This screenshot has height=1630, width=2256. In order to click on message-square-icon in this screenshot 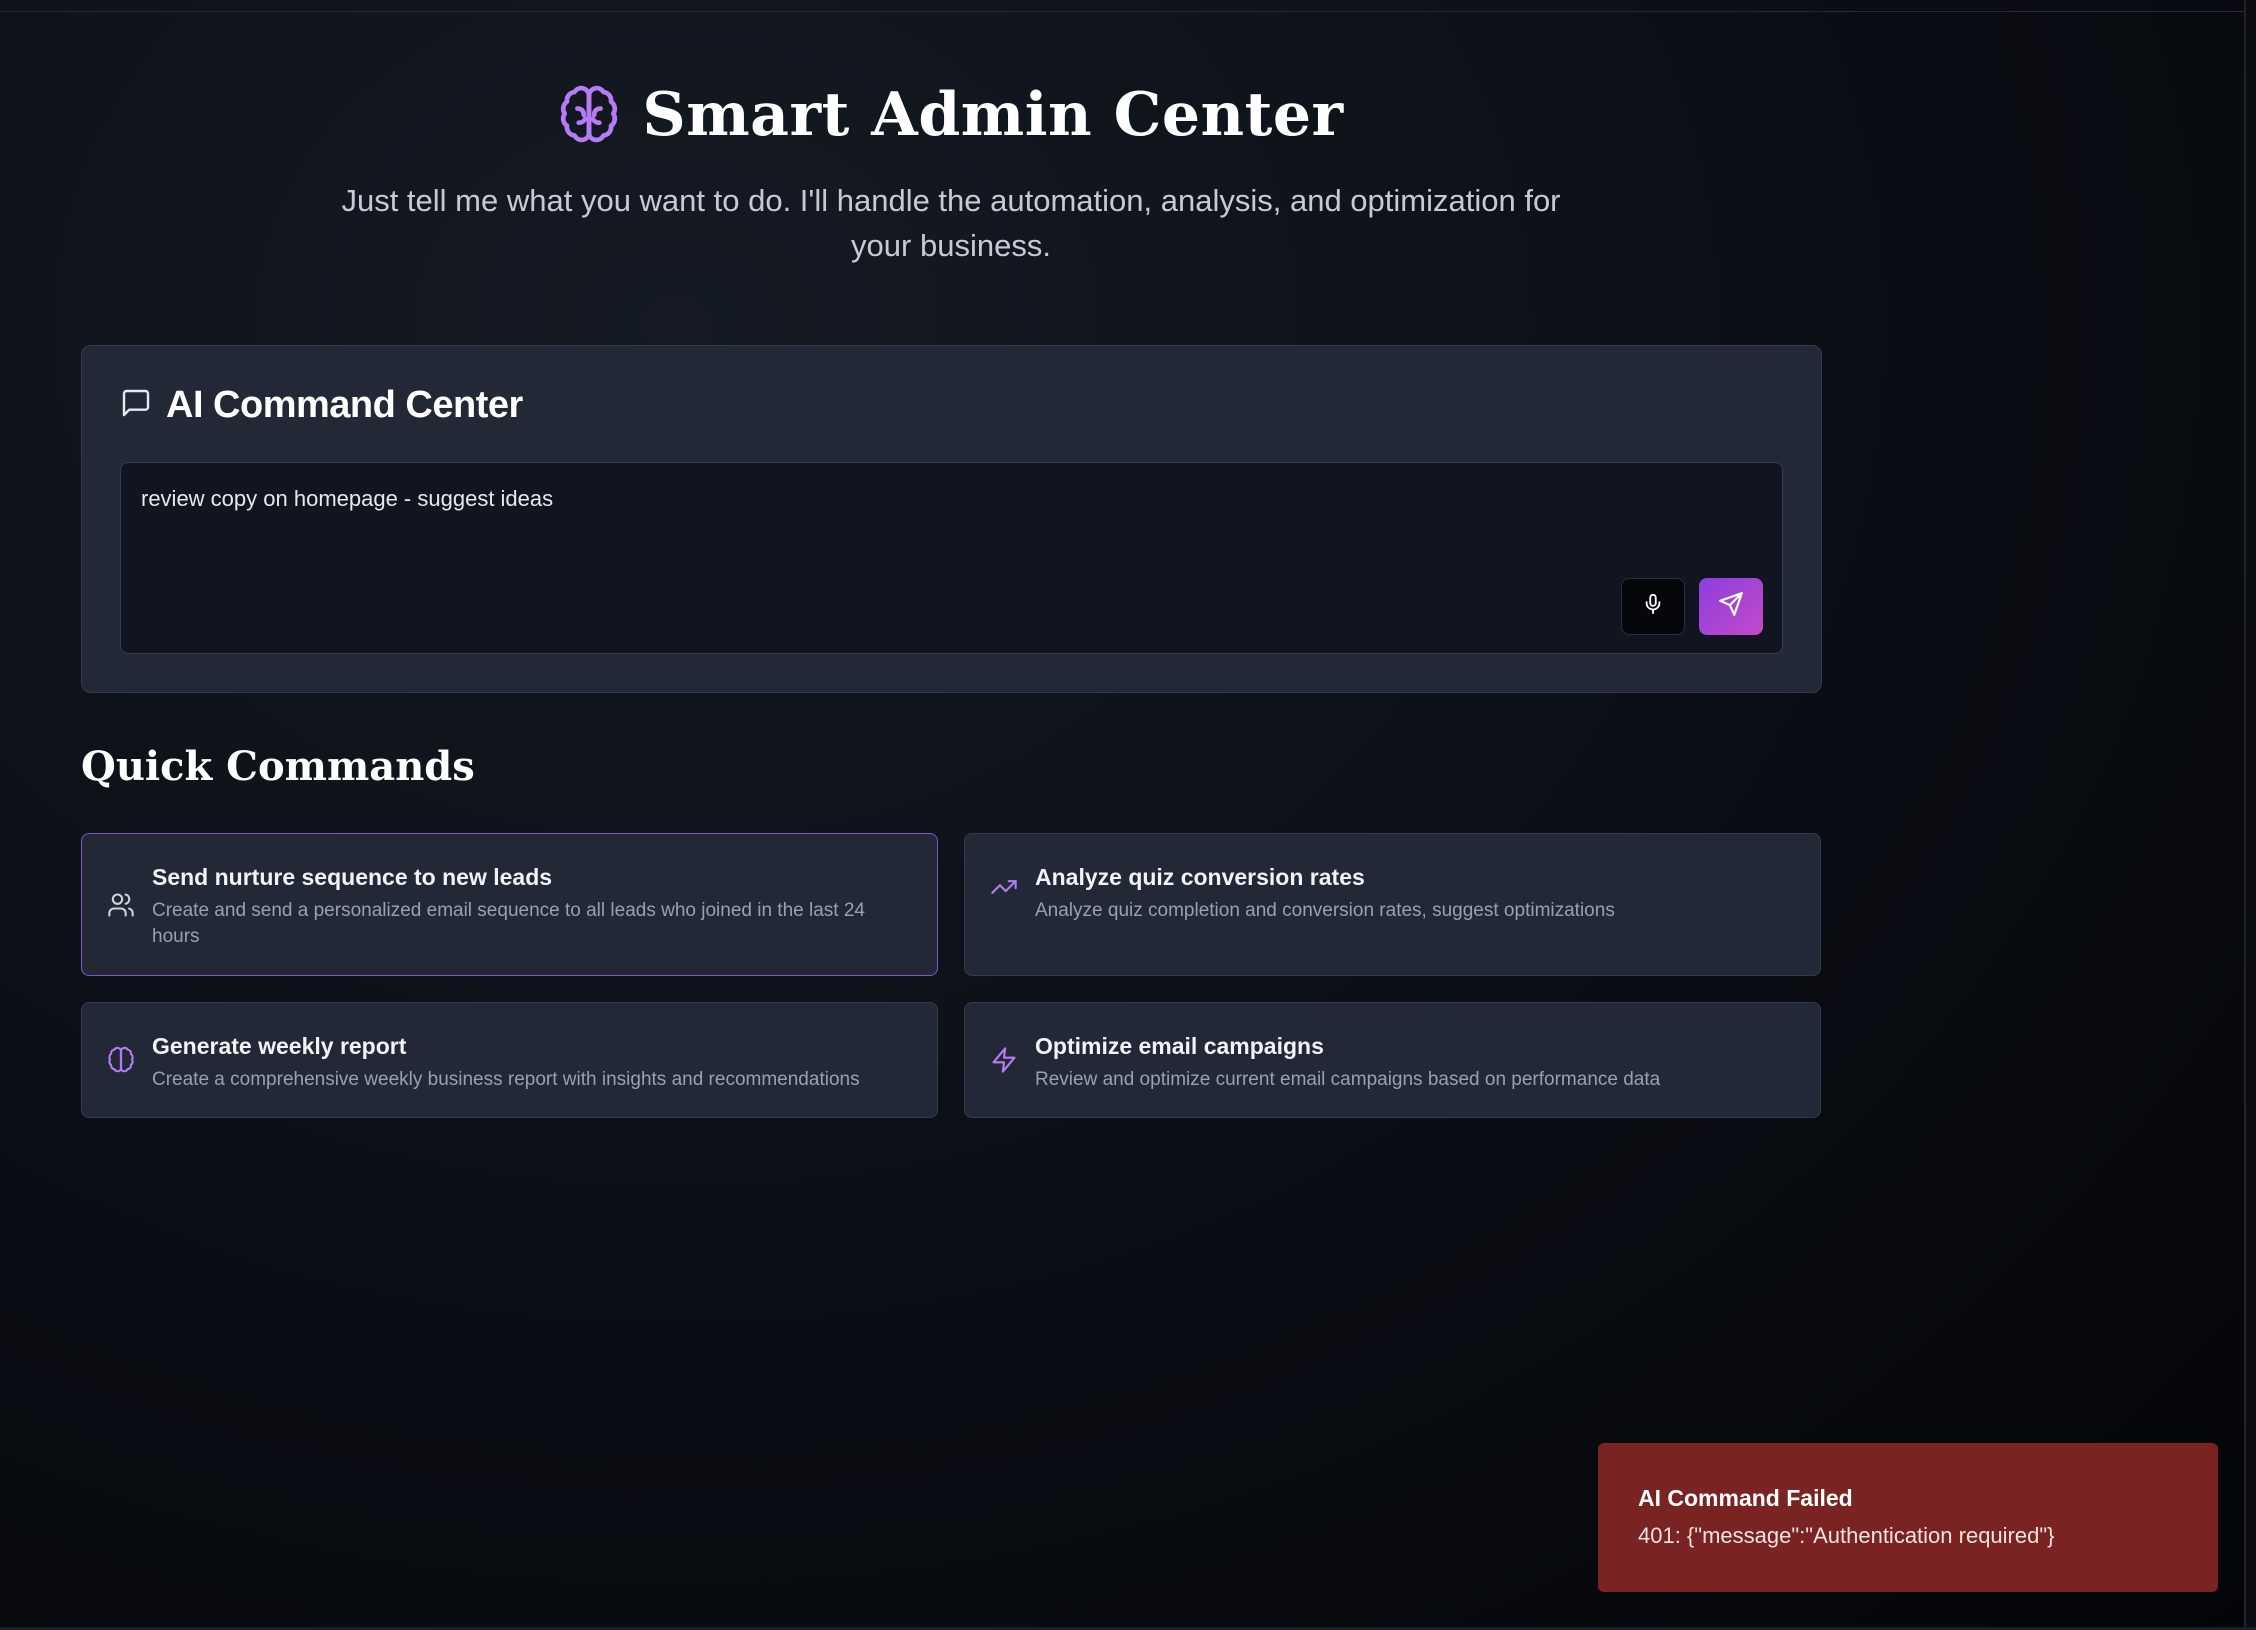, I will do `click(136, 405)`.